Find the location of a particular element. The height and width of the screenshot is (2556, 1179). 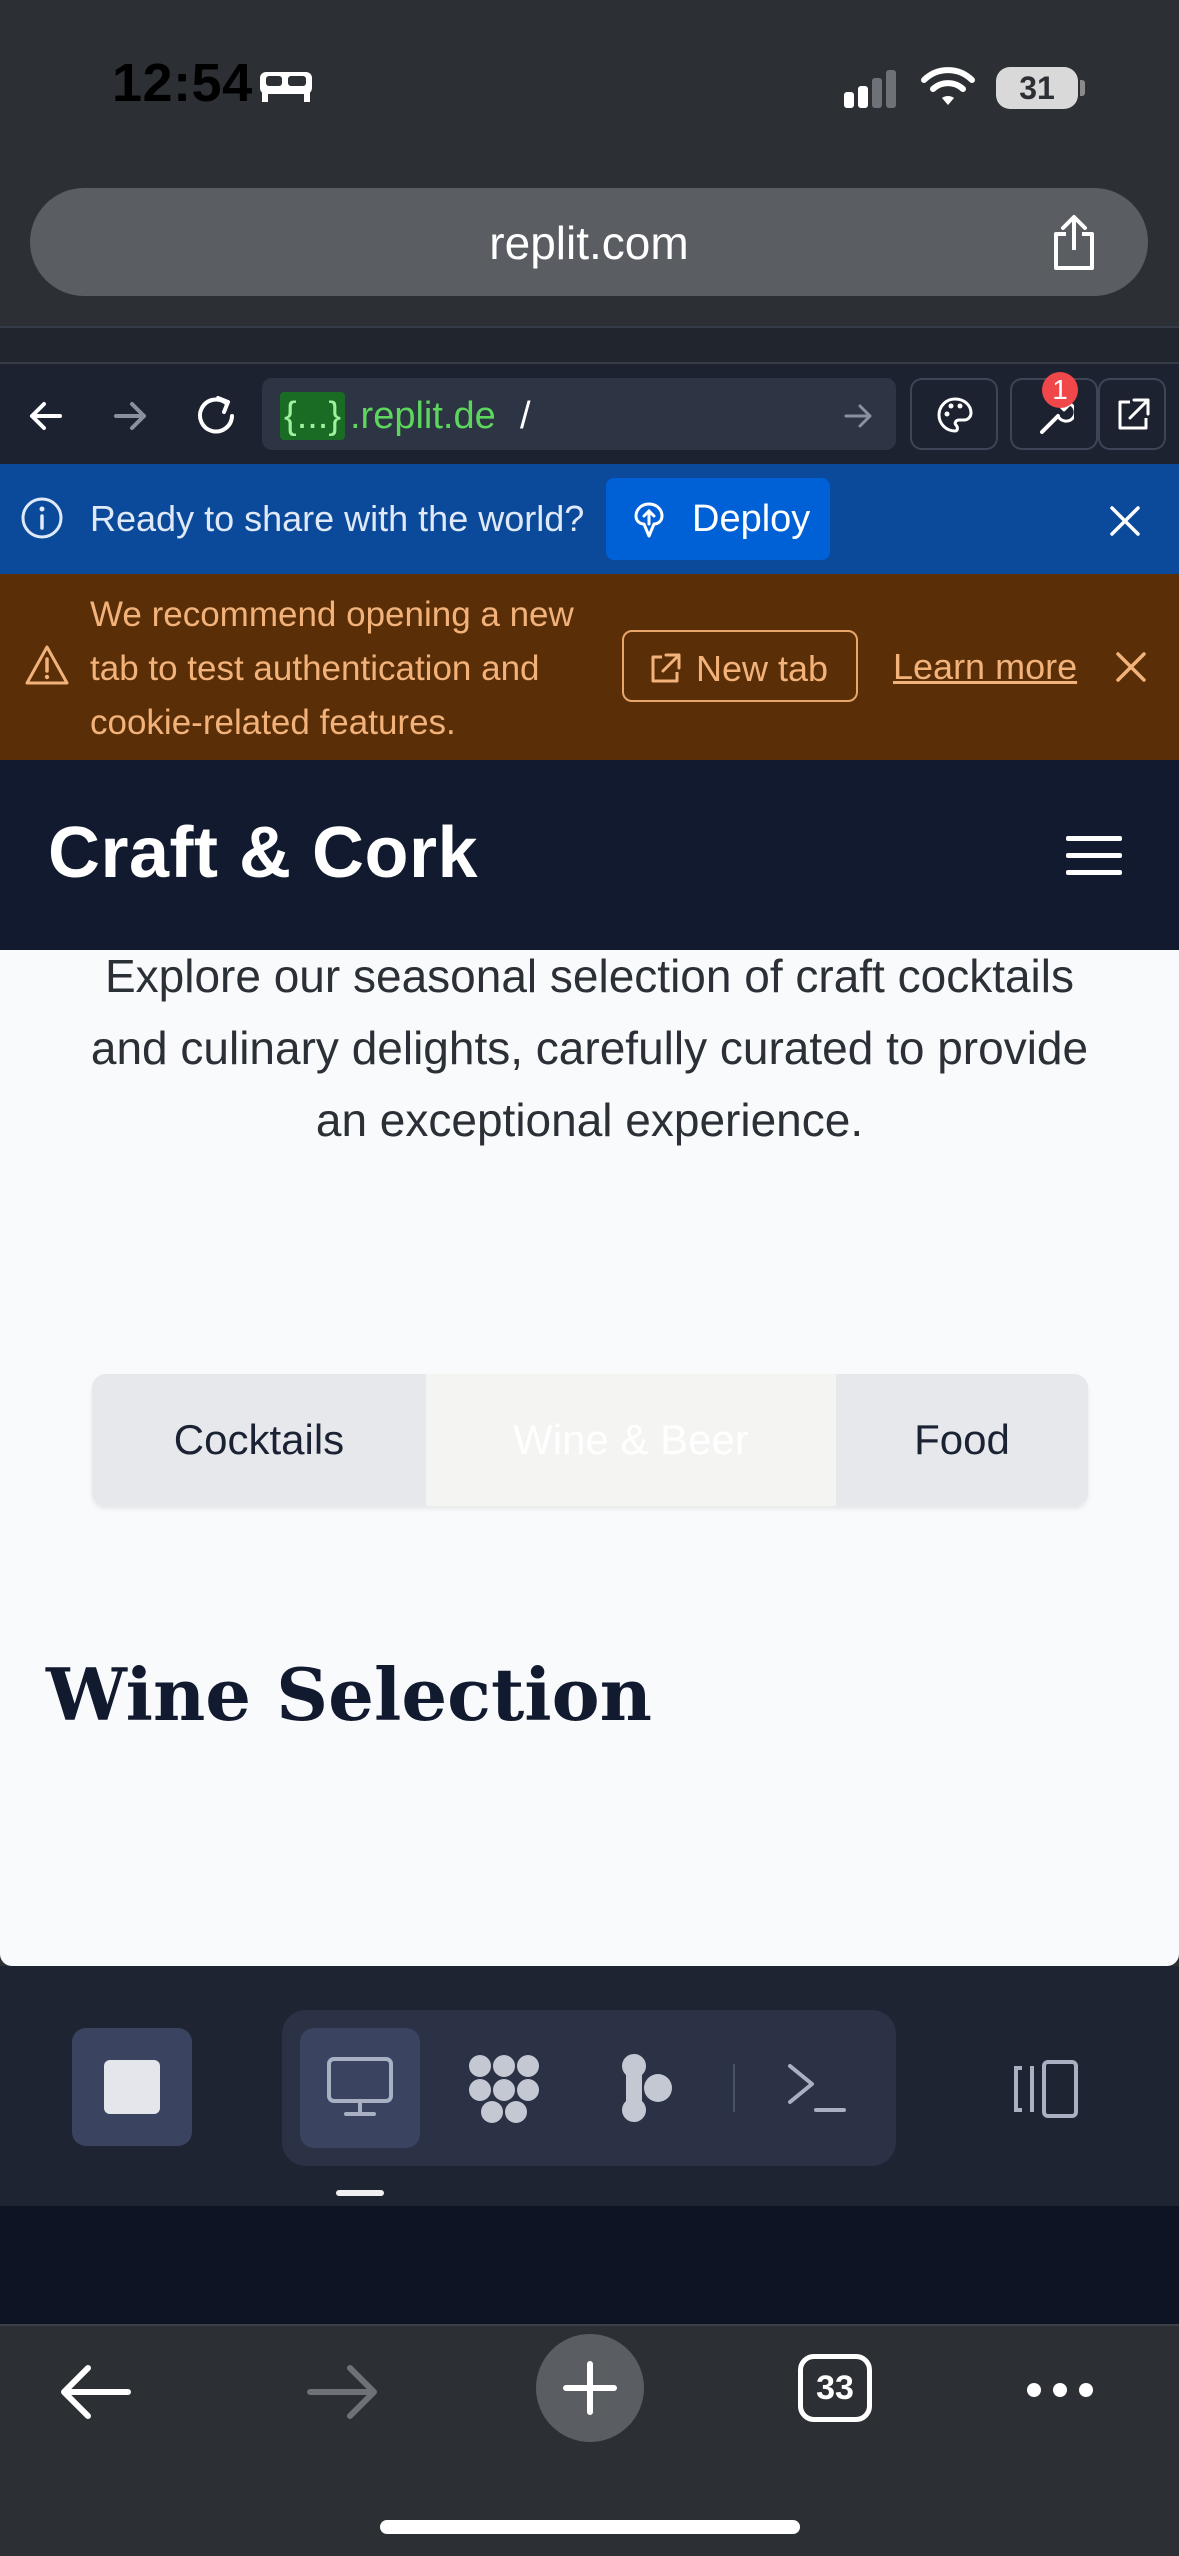

agent-icon is located at coordinates (646, 2088).